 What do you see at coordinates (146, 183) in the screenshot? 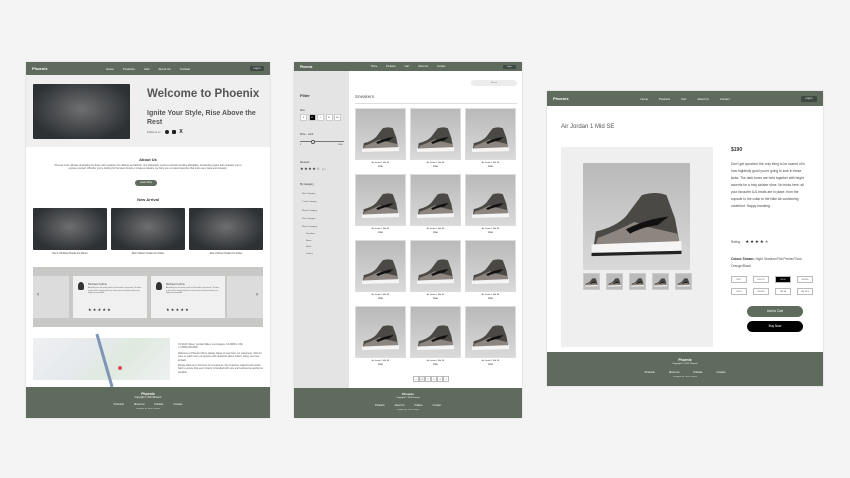
I see `learn-more-button: Learn More` at bounding box center [146, 183].